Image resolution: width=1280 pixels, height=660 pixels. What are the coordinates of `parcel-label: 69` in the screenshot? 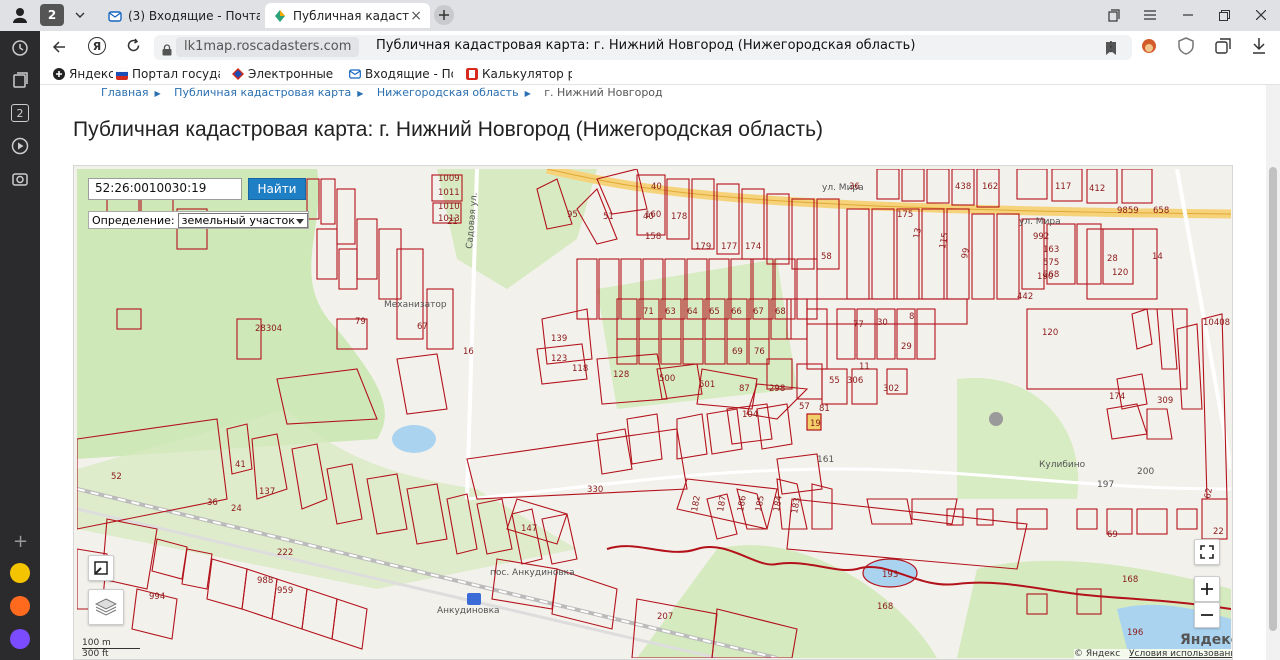 It's located at (1112, 535).